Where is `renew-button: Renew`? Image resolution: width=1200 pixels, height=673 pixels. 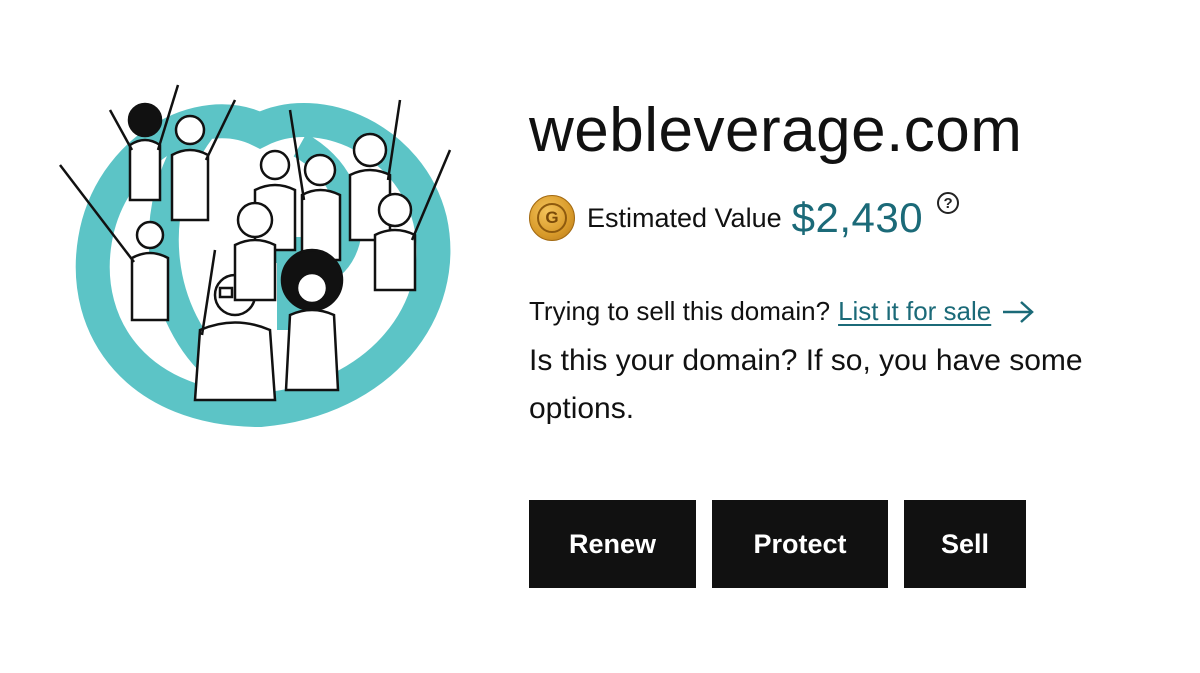
renew-button: Renew is located at coordinates (612, 544).